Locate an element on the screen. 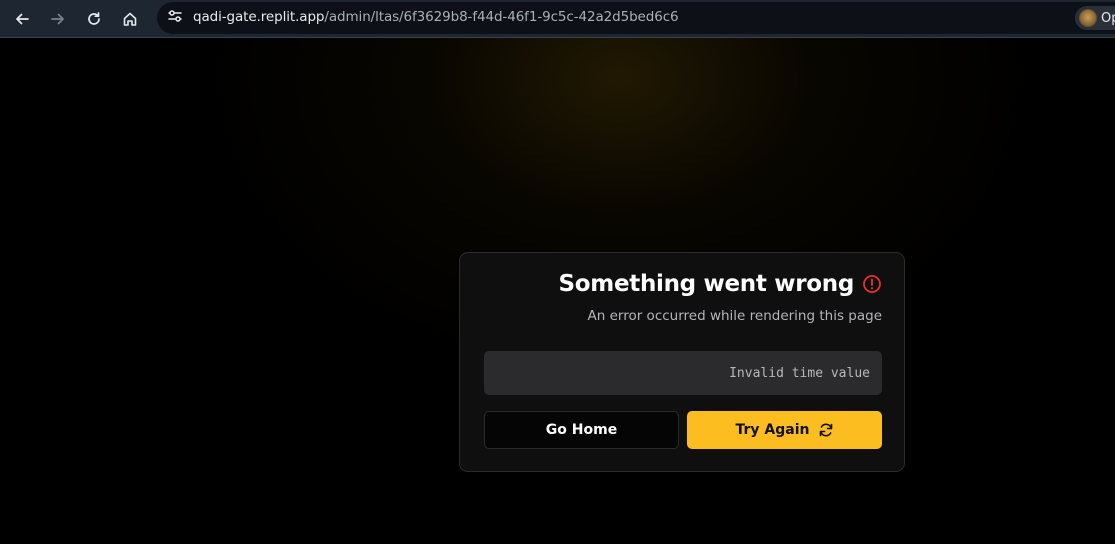 The image size is (1115, 544). arrow-right-icon is located at coordinates (58, 19).